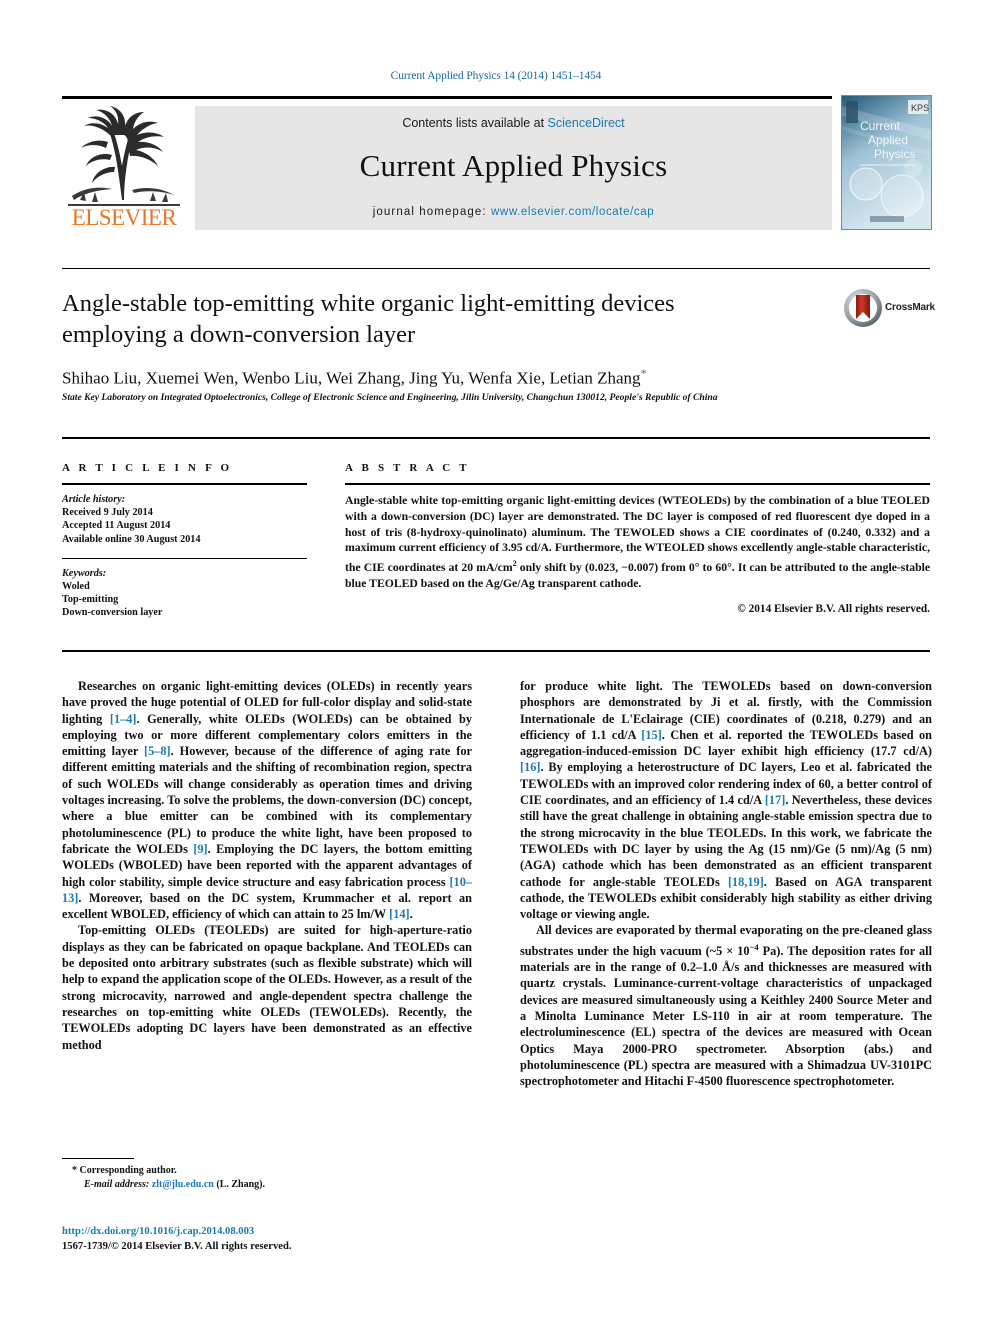 This screenshot has height=1323, width=992. What do you see at coordinates (637, 484) in the screenshot?
I see `abstract-rule` at bounding box center [637, 484].